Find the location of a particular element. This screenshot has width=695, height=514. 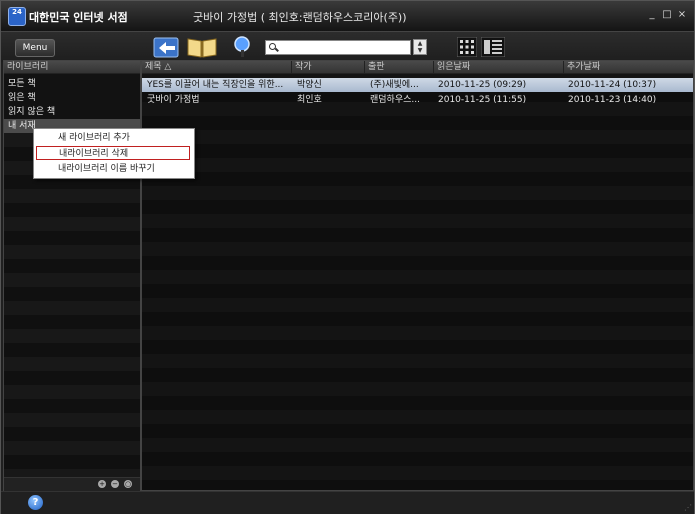

sidebar-item-unread-books: 읽지 않은 책 is located at coordinates (72, 112).